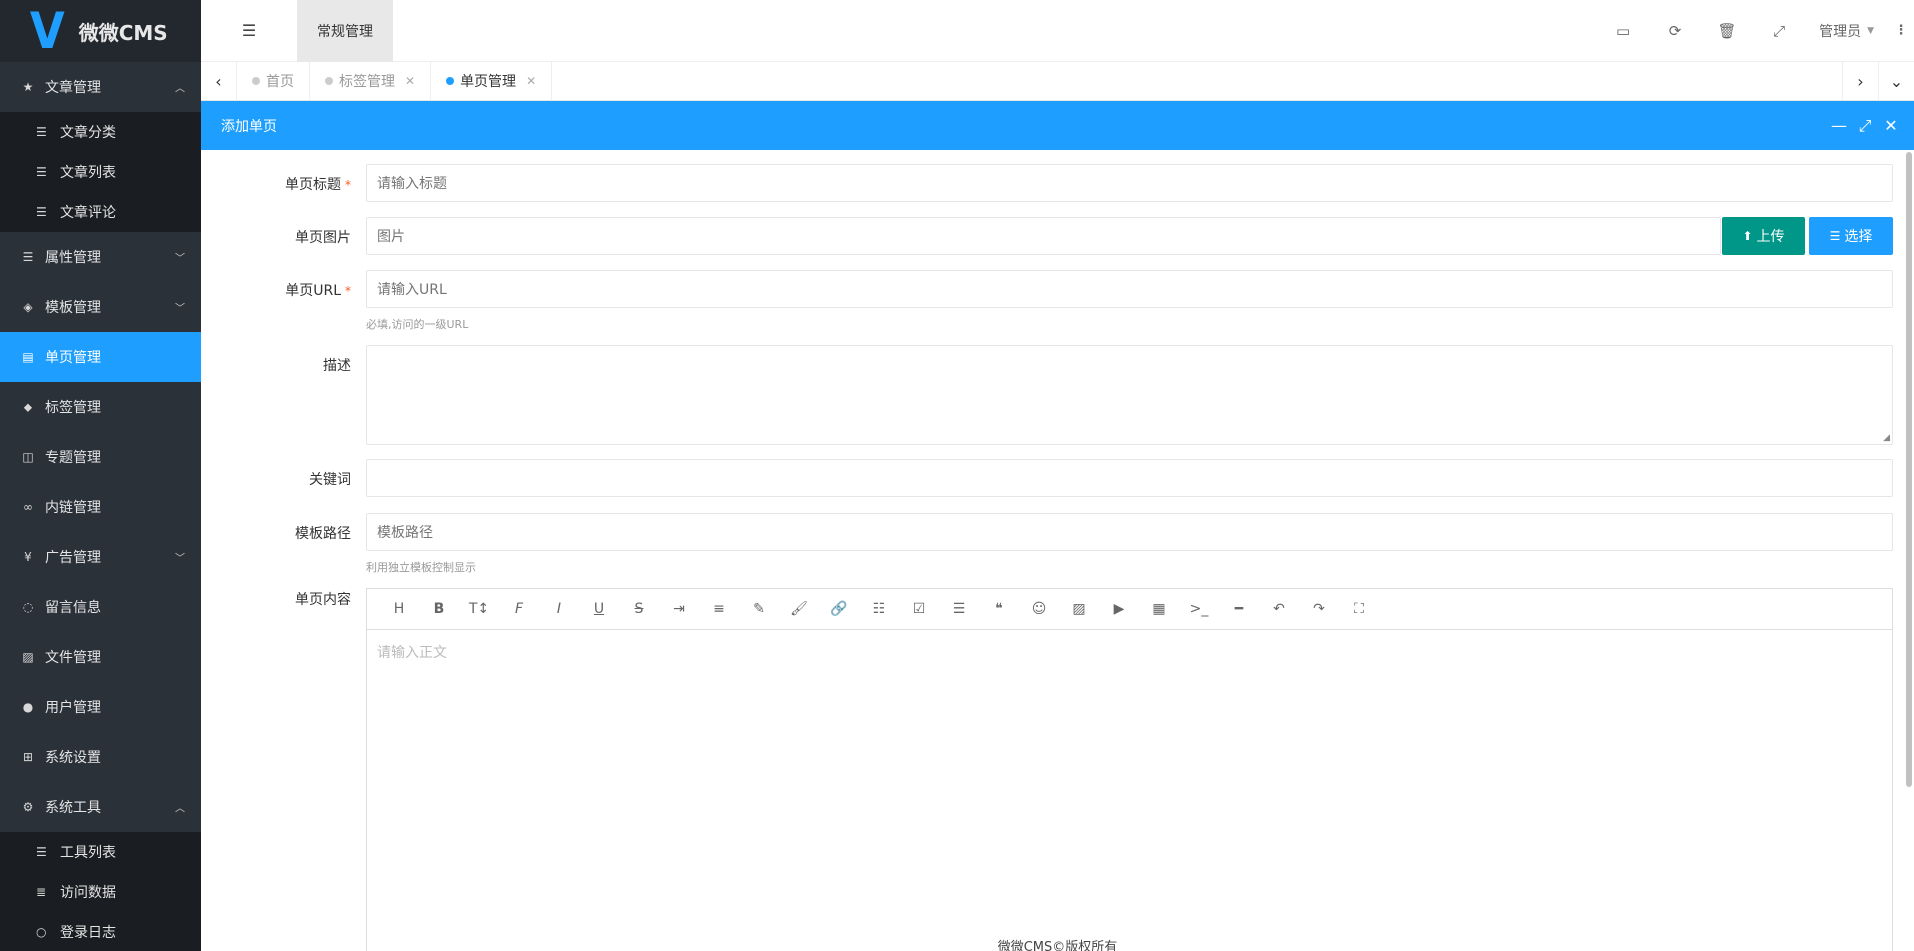 This screenshot has height=951, width=1914. Describe the element at coordinates (919, 609) in the screenshot. I see `checkbox-icon: ☑` at that location.